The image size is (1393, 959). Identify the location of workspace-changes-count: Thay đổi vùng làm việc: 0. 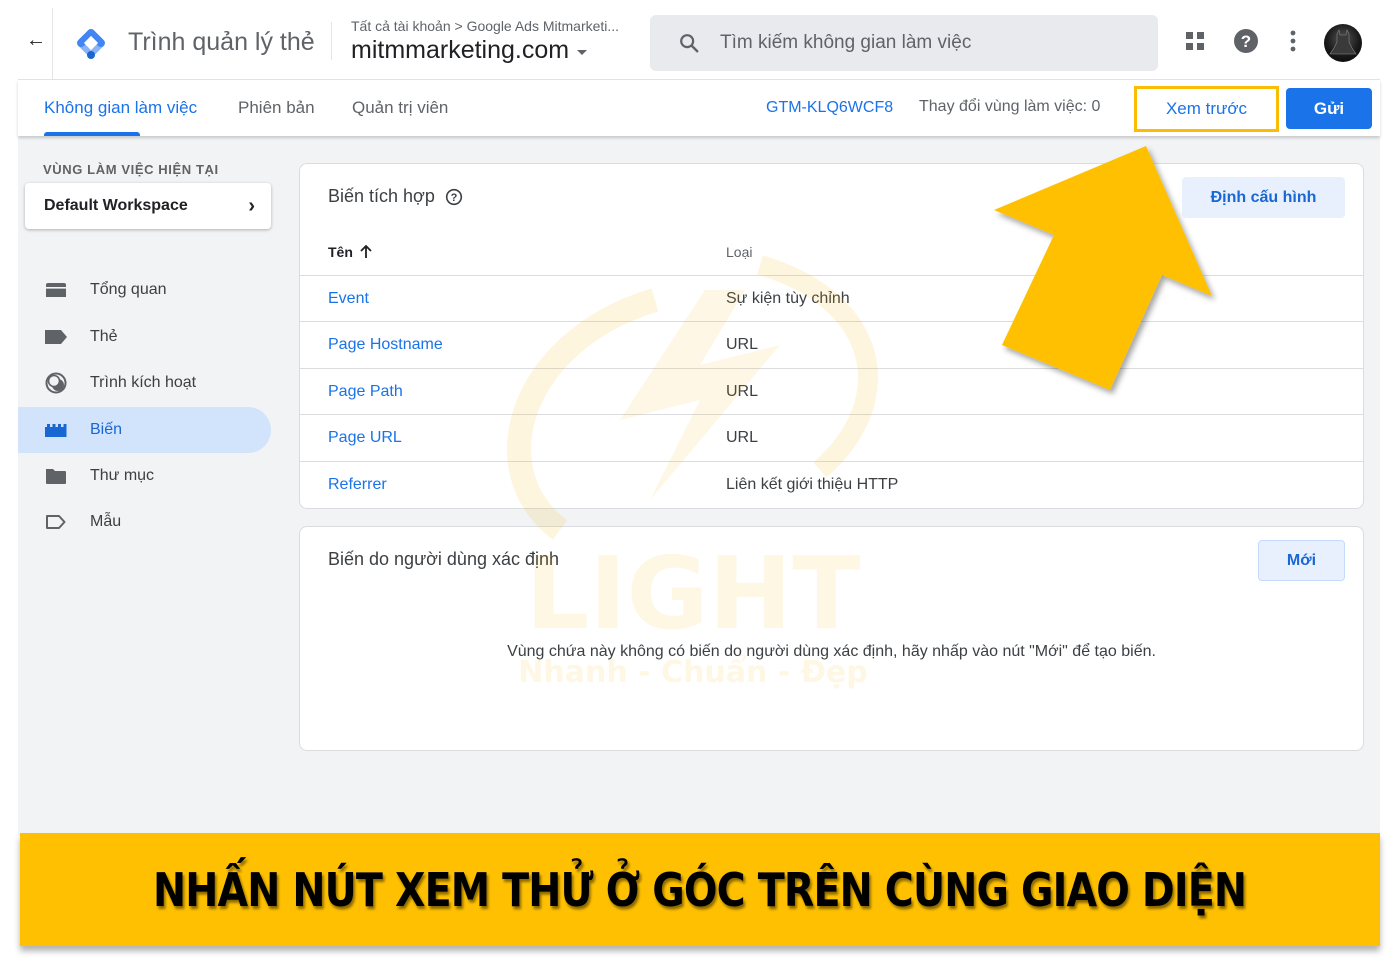
(1010, 106).